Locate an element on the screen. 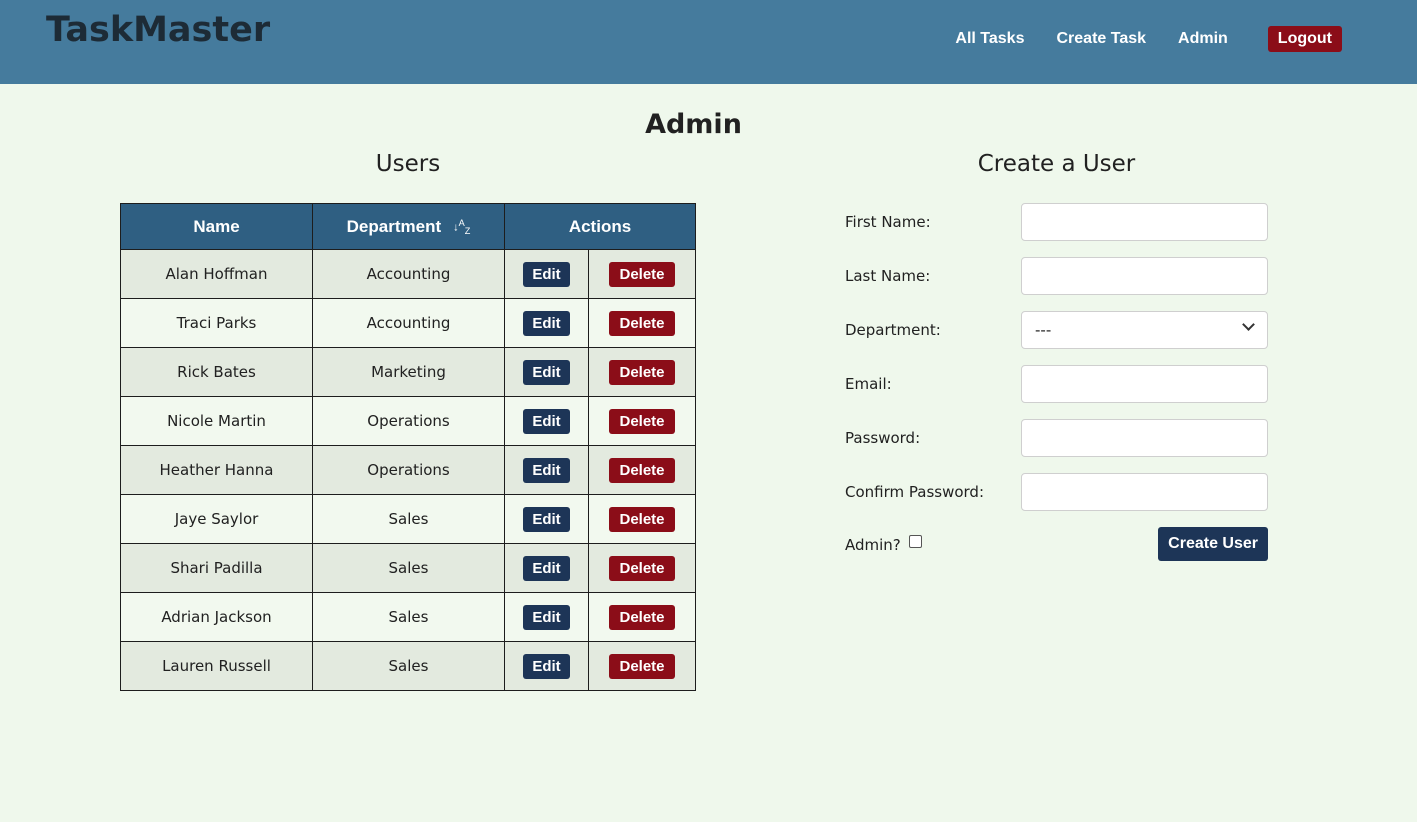  user-department-cell: Marketing is located at coordinates (408, 372).